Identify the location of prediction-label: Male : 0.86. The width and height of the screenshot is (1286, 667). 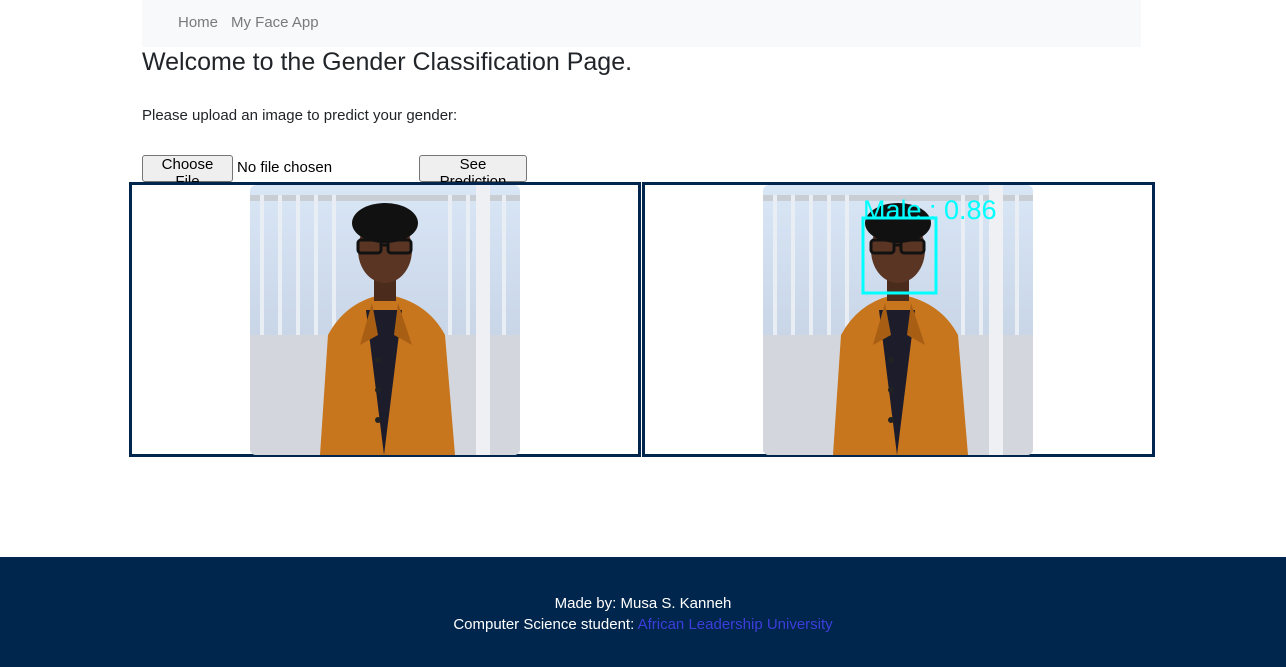
(930, 210).